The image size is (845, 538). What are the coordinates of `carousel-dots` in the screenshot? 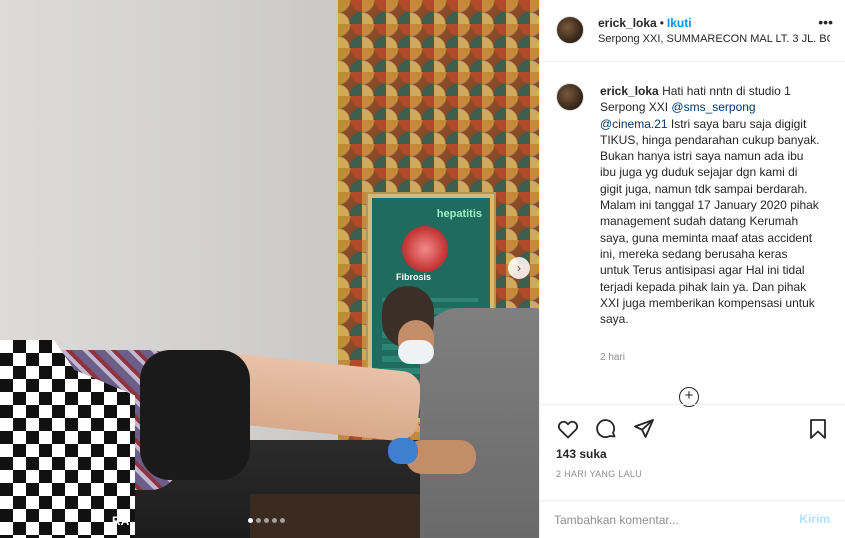 It's located at (266, 520).